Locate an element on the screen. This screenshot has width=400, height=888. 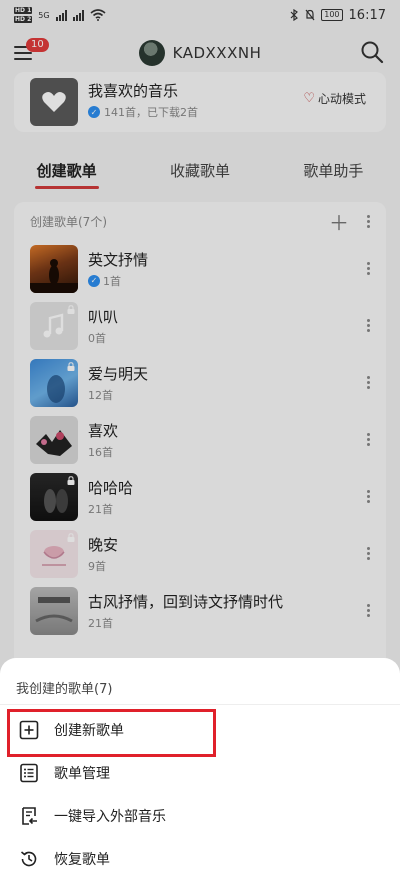
playlist-count: 0首 is located at coordinates (97, 338).